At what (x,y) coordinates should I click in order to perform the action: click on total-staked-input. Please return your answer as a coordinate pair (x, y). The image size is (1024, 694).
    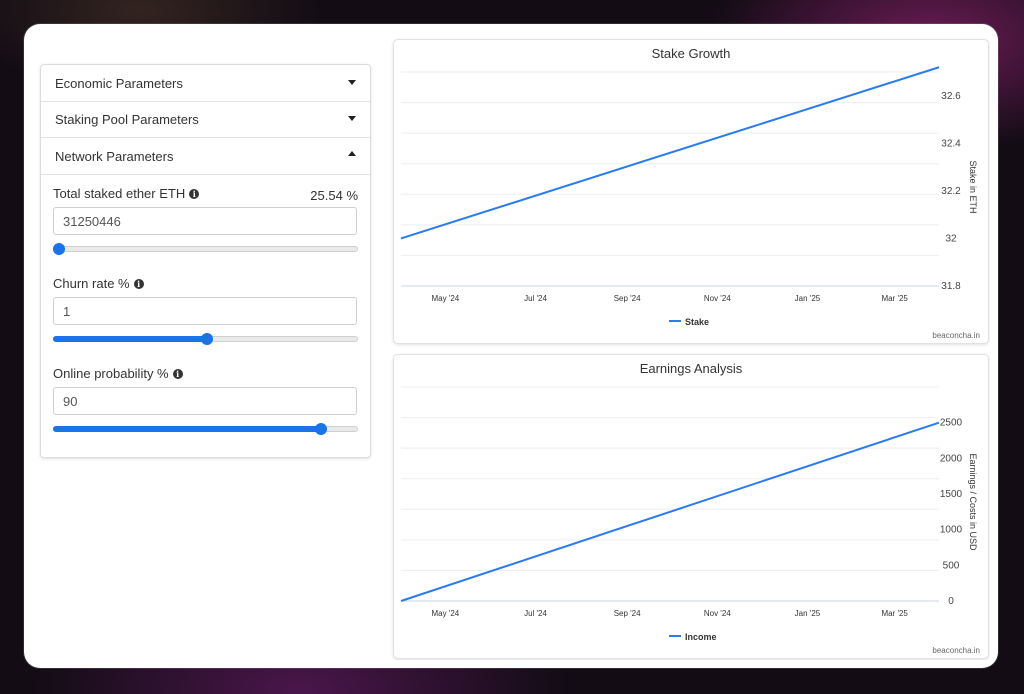
    Looking at the image, I should click on (205, 221).